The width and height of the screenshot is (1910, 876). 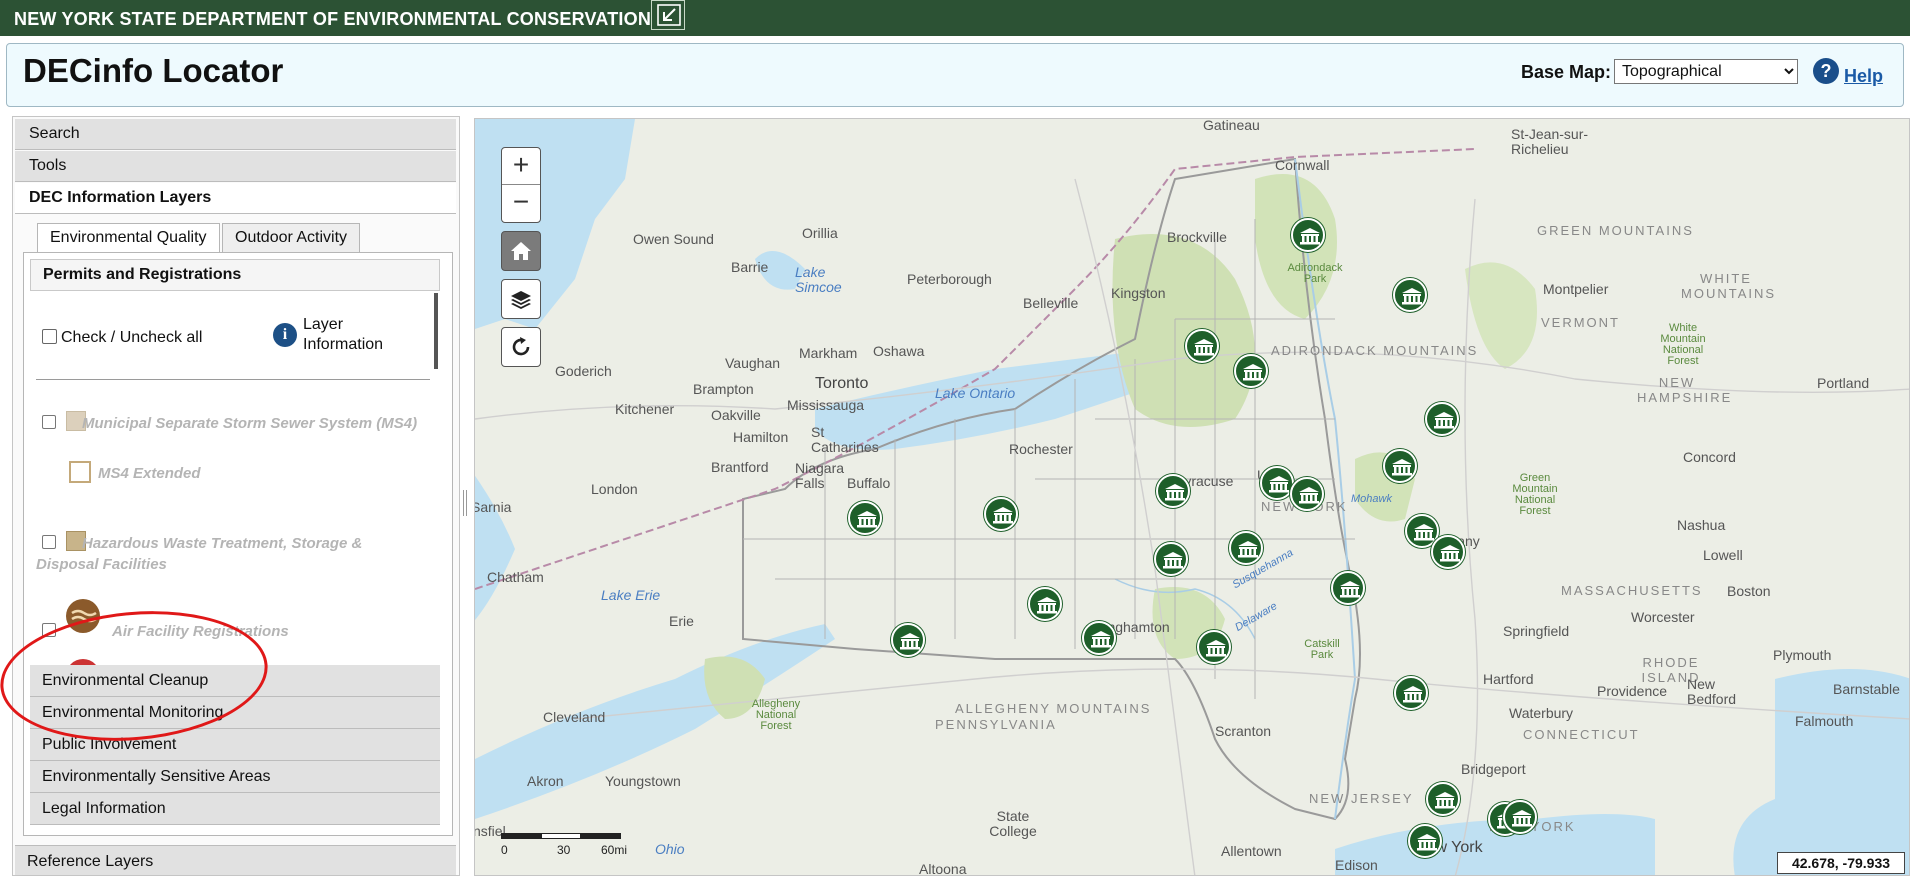 What do you see at coordinates (285, 335) in the screenshot?
I see `layer-information-icon: i` at bounding box center [285, 335].